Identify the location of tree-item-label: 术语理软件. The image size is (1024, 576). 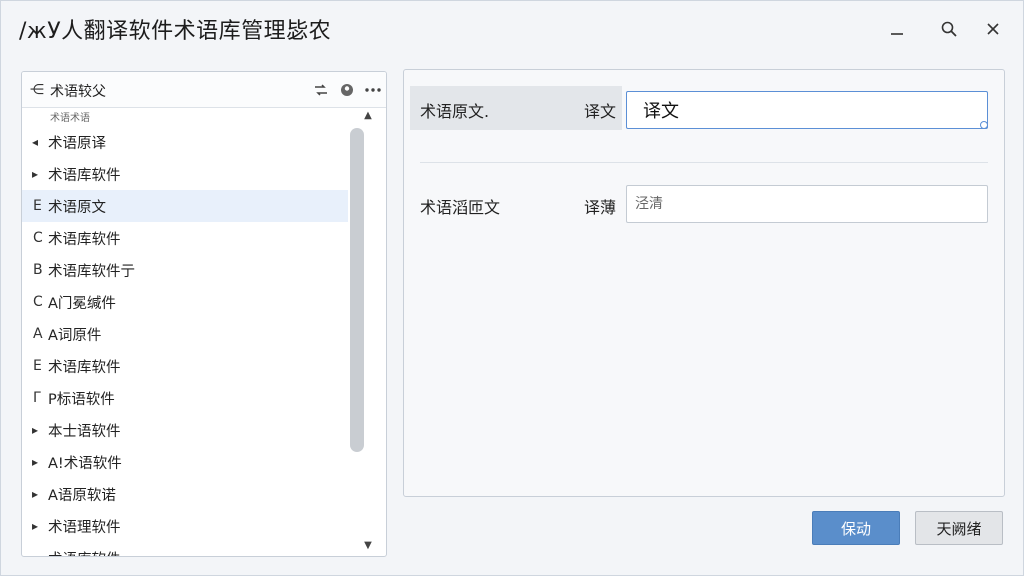
(84, 527).